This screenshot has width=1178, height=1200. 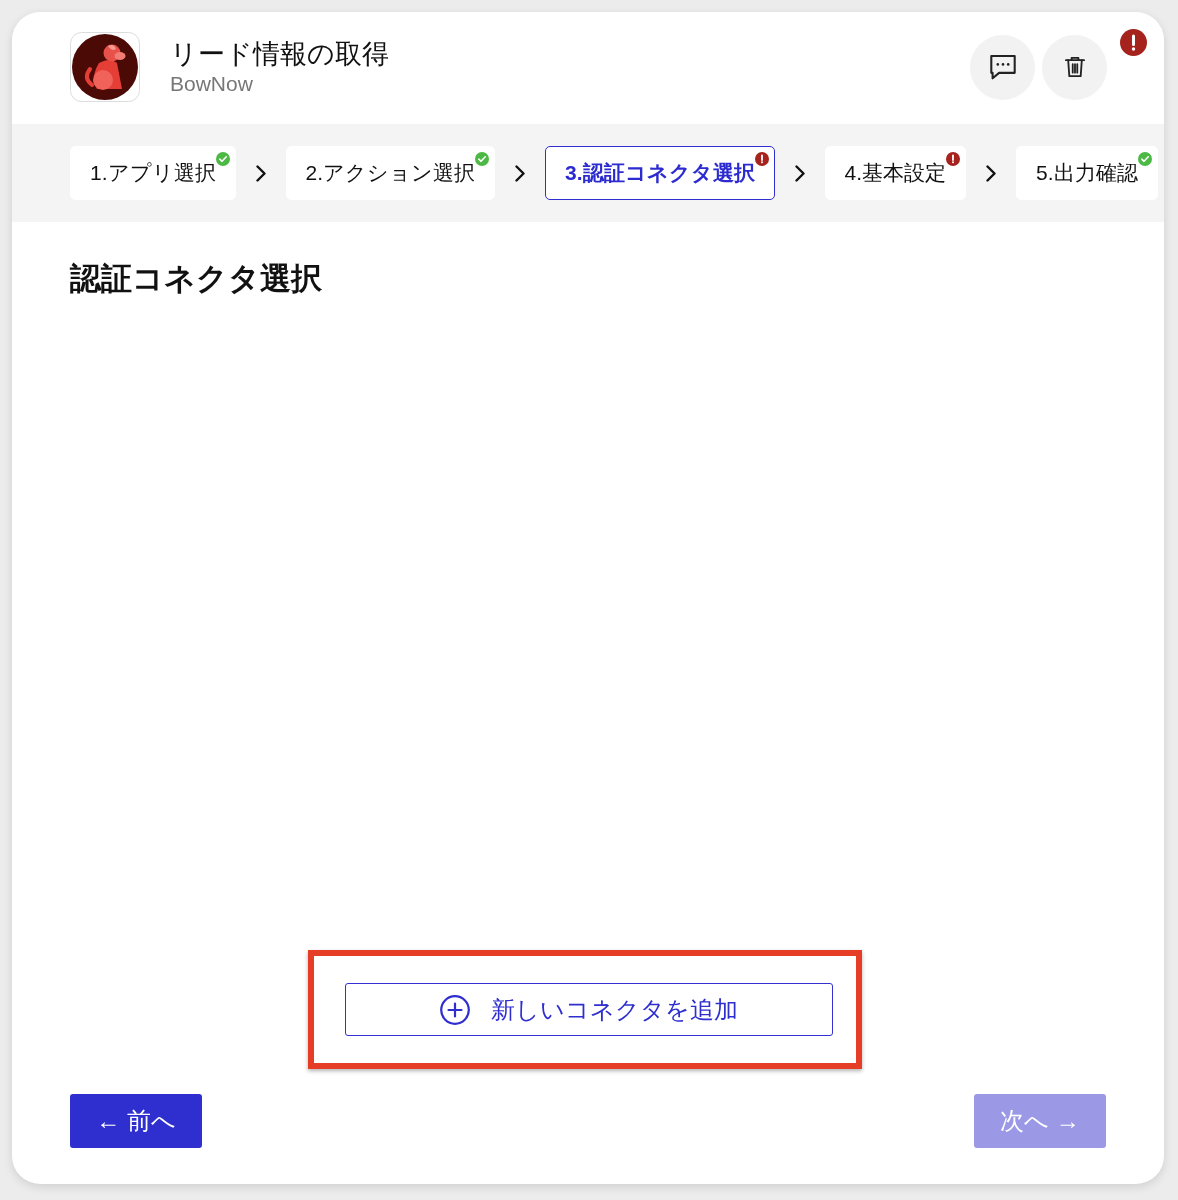 I want to click on app-name: BowNow, so click(x=211, y=84).